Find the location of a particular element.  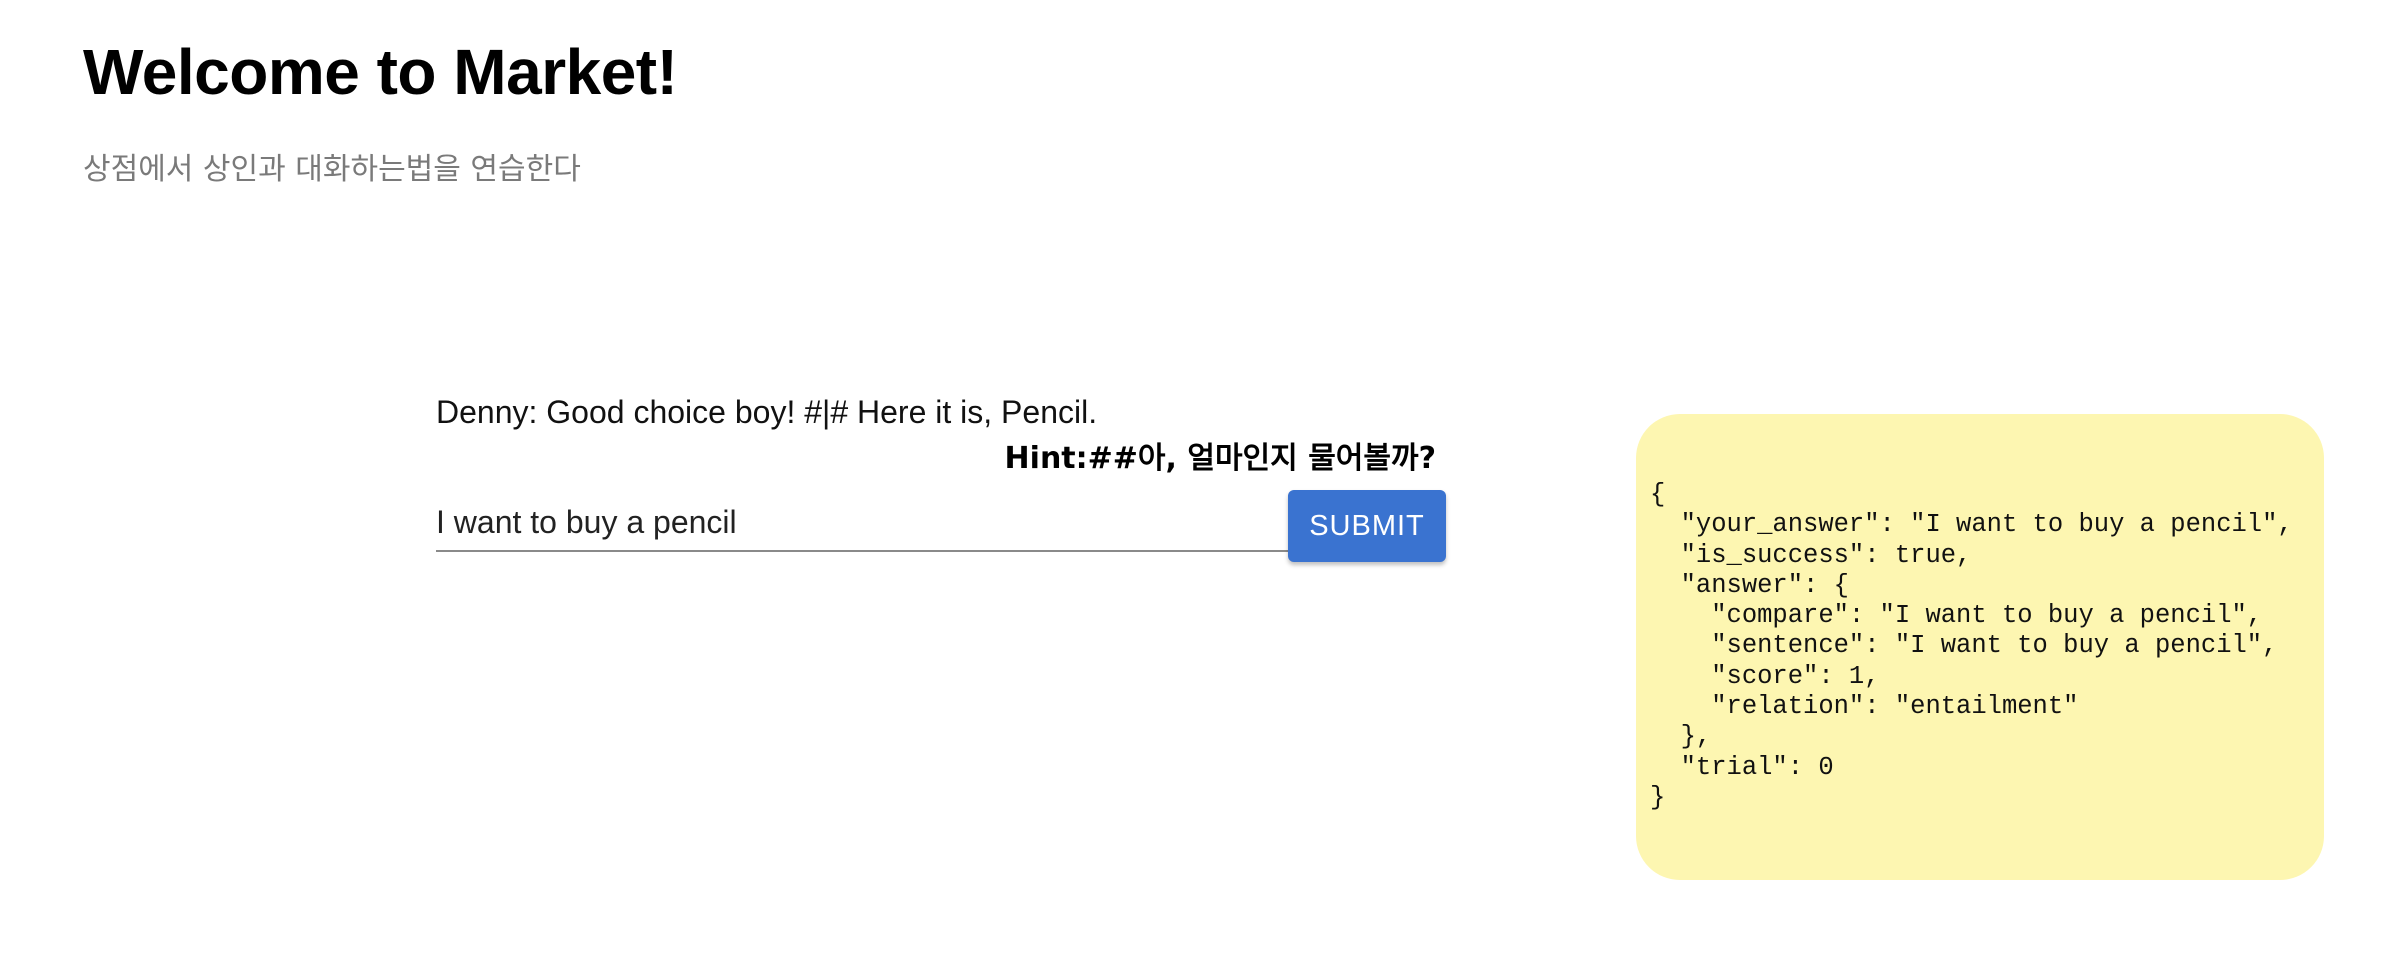

hint-text: Hint:##아, 얼마인지 물어볼까? is located at coordinates (1220, 458).